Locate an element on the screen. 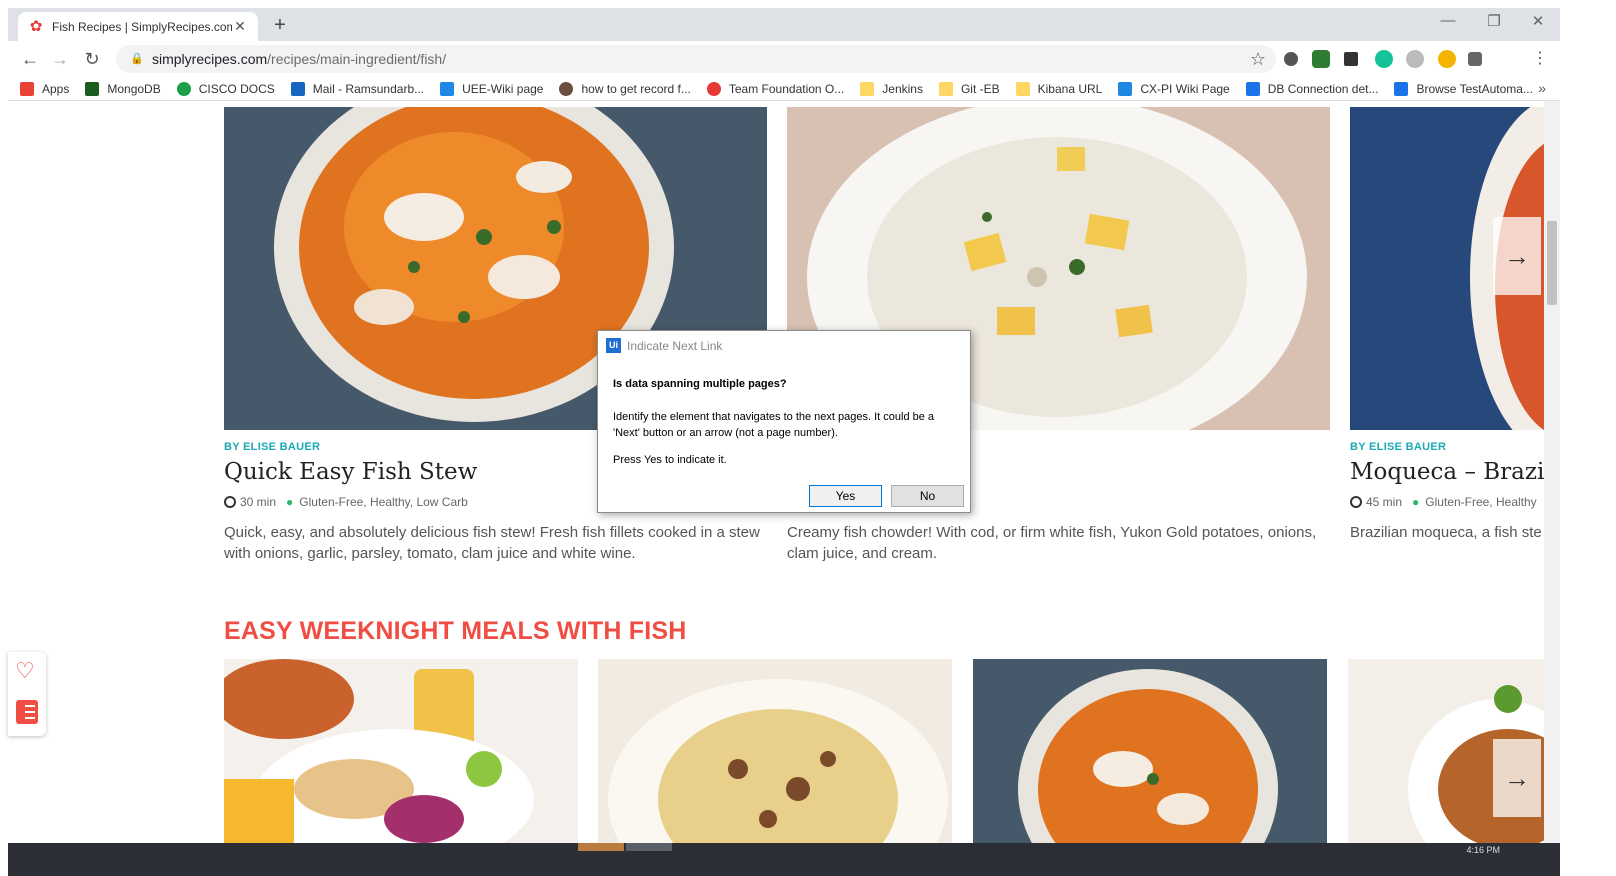  minimize-icon: — is located at coordinates (1448, 20).